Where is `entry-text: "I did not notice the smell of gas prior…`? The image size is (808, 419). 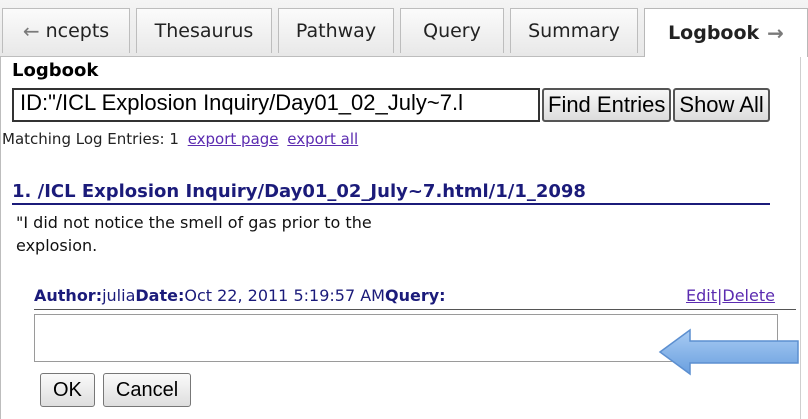 entry-text: "I did not notice the smell of gas prior… is located at coordinates (194, 234).